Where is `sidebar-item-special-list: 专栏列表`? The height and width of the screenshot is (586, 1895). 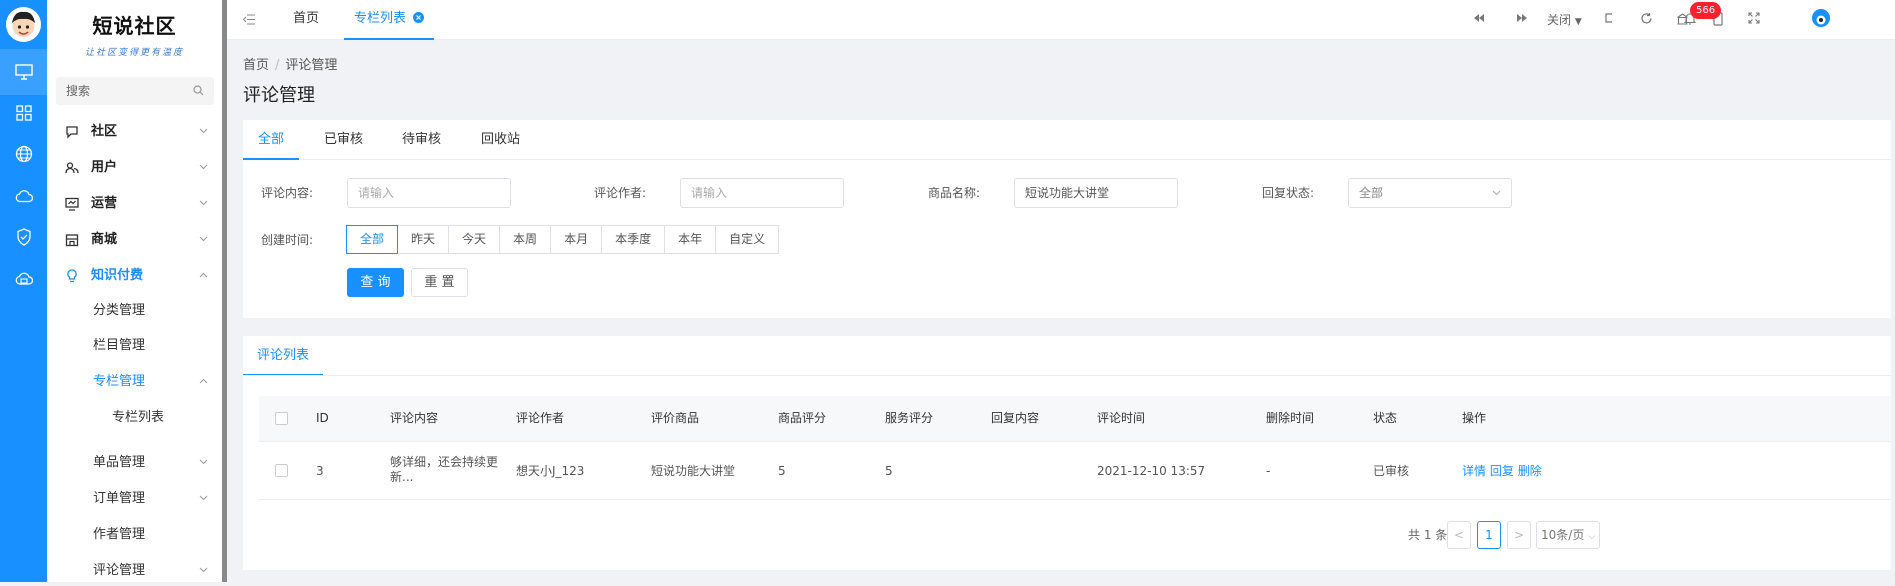
sidebar-item-special-list: 专栏列表 is located at coordinates (134, 418).